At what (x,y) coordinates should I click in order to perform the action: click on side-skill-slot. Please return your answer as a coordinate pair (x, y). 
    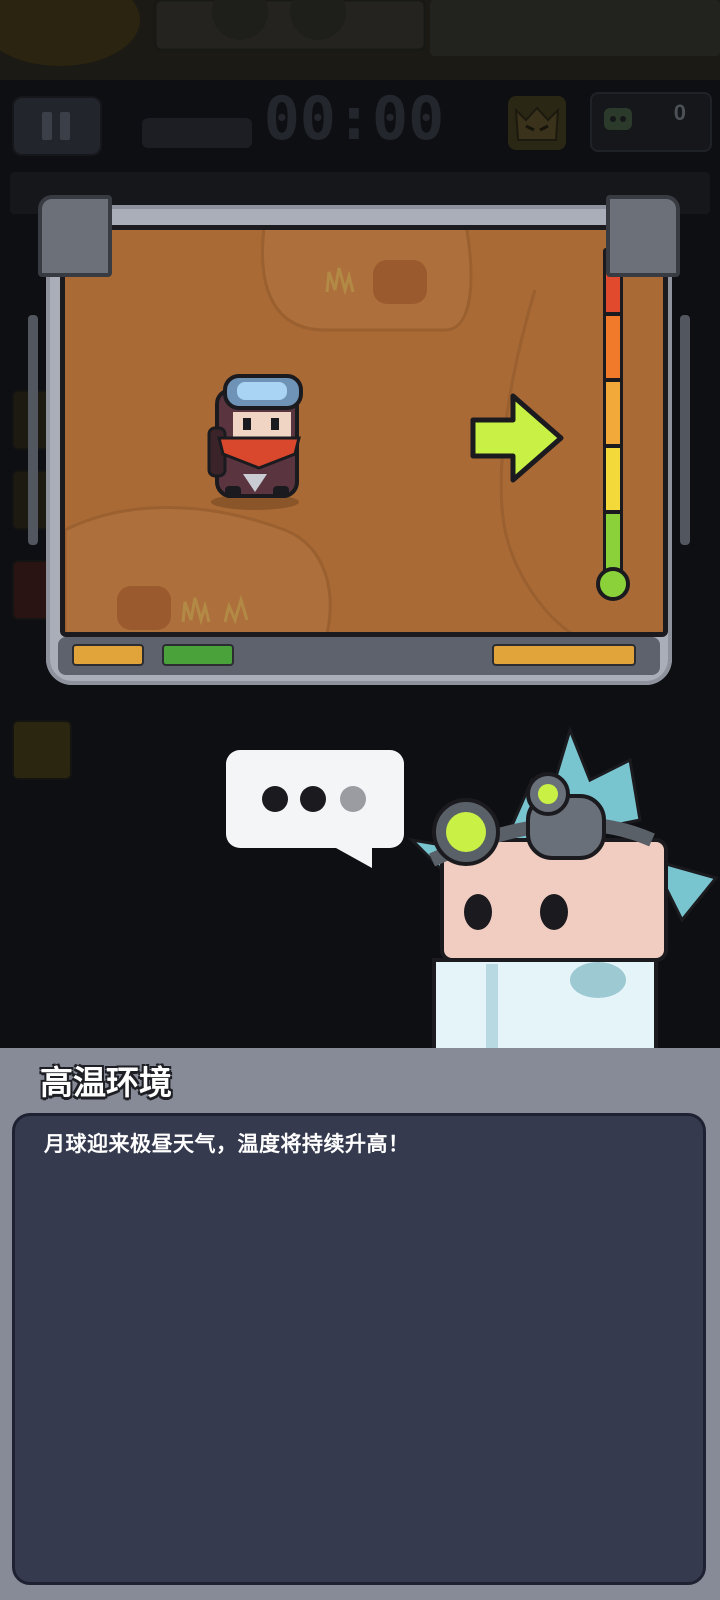
    Looking at the image, I should click on (42, 750).